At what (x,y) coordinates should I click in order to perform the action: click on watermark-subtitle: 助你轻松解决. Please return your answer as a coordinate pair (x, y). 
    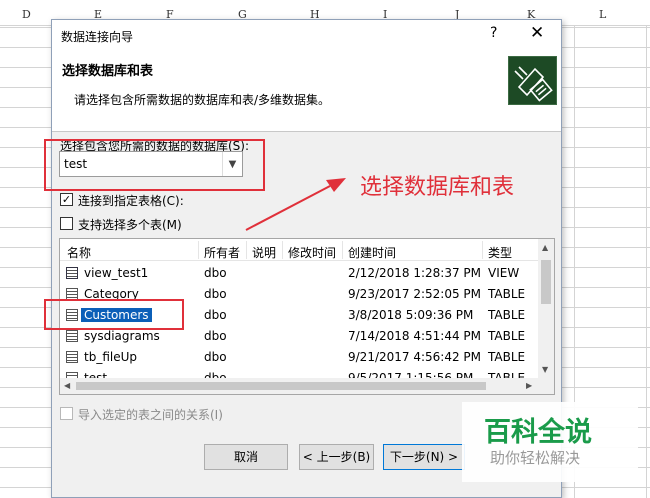
    Looking at the image, I should click on (535, 458).